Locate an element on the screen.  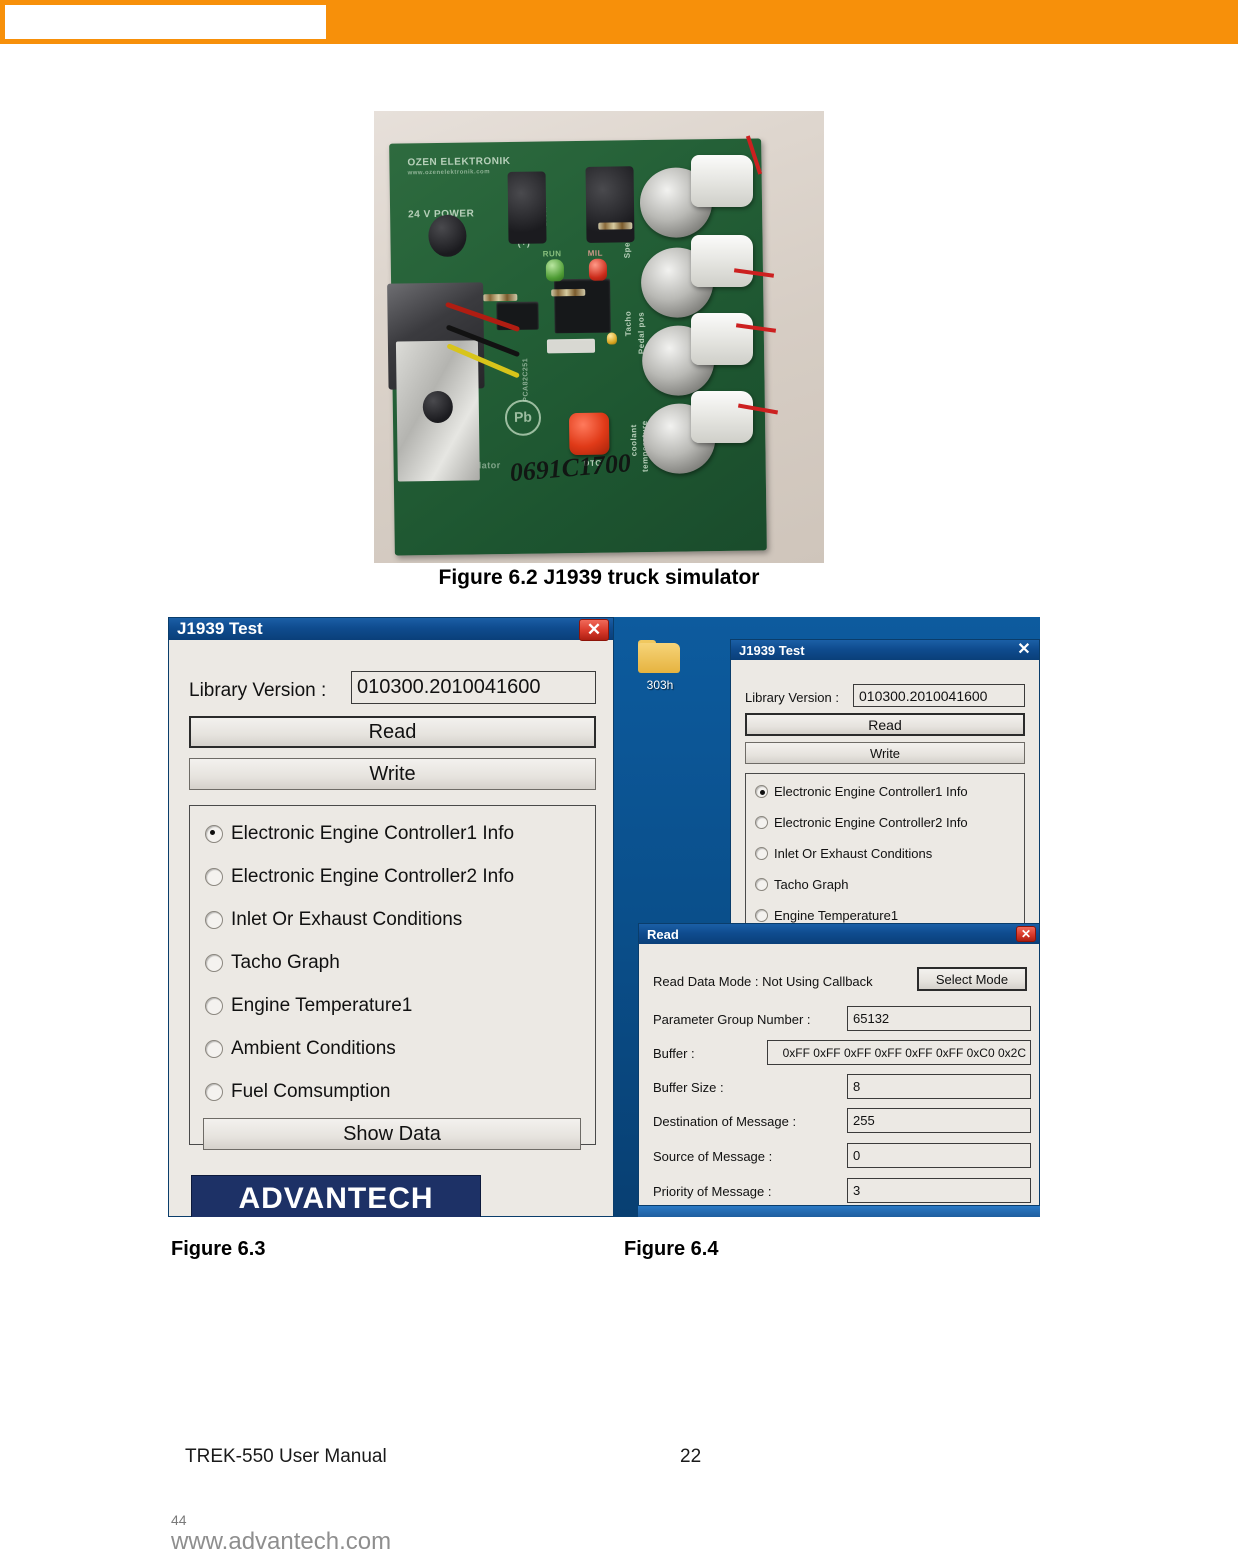
field-label-priority: Priority of Message : is located at coordinates (712, 1191).